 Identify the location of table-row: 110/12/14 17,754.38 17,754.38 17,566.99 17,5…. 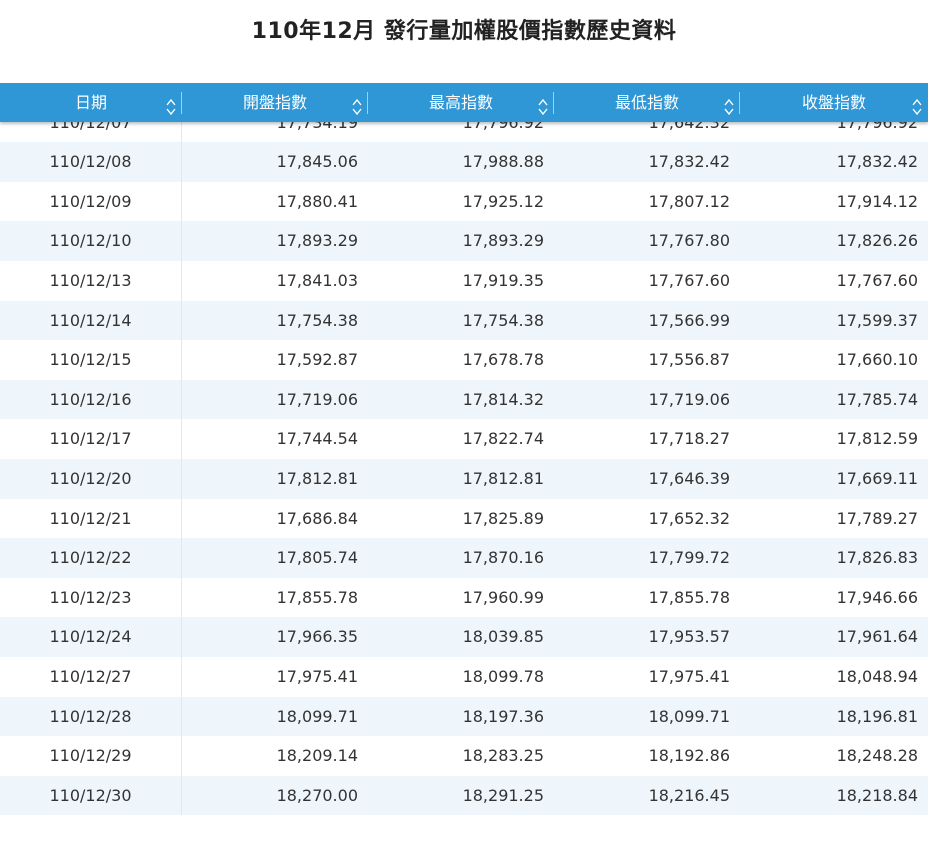
(464, 320).